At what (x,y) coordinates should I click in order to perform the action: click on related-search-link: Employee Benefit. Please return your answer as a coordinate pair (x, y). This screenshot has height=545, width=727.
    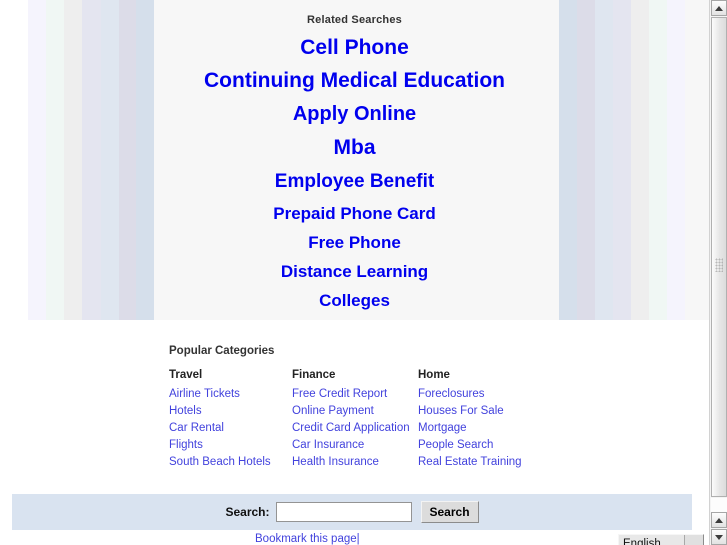
    Looking at the image, I should click on (354, 182).